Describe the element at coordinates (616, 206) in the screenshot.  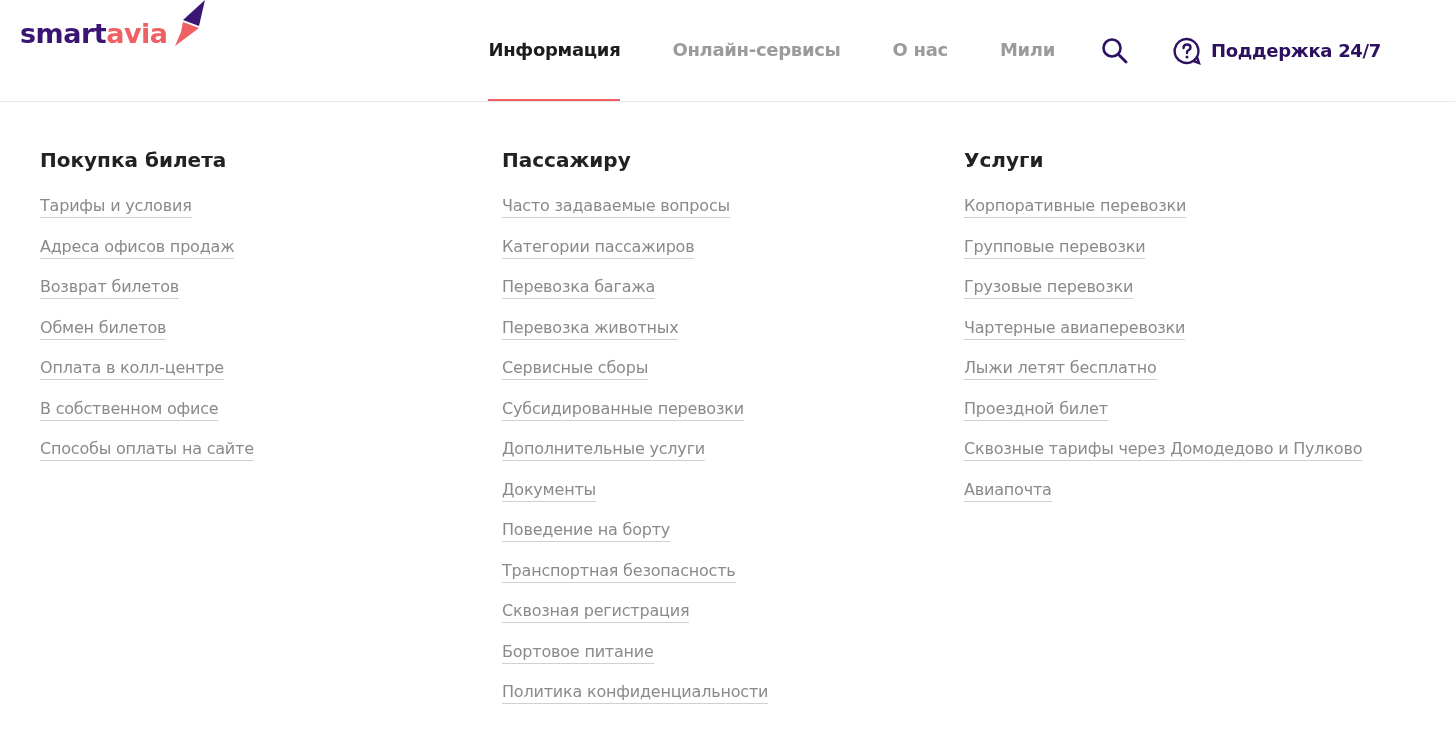
I see `menu-link: Часто задаваемые вопросы` at that location.